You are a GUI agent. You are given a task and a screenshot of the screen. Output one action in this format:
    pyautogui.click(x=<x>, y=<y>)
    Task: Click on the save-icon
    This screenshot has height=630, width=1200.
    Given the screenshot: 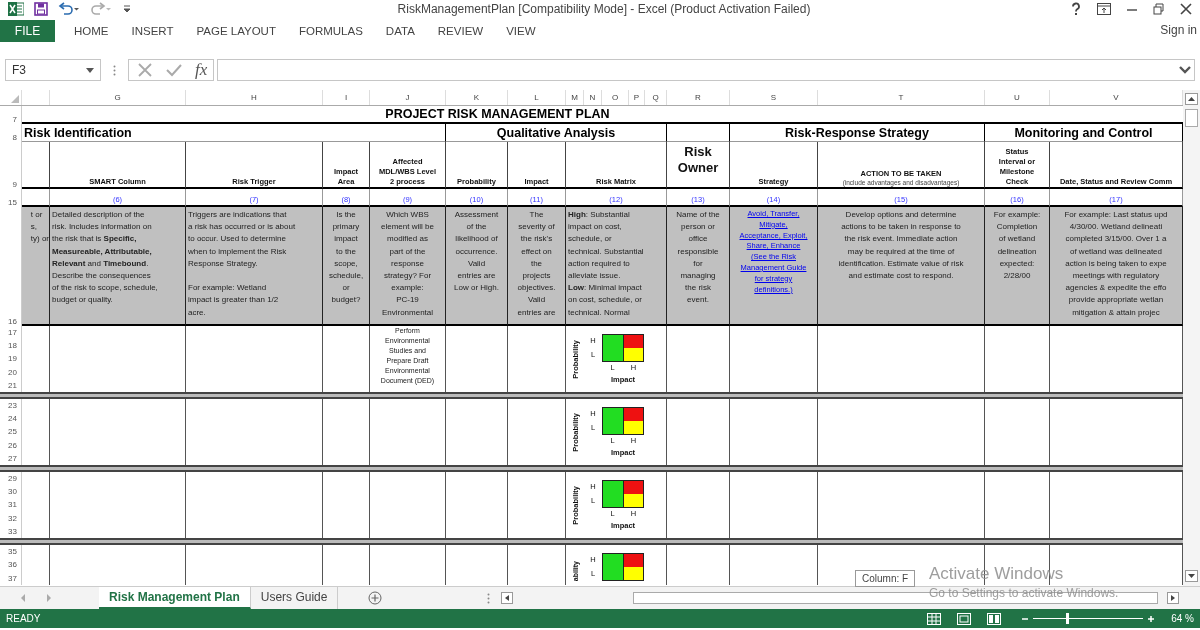 What is the action you would take?
    pyautogui.click(x=41, y=9)
    